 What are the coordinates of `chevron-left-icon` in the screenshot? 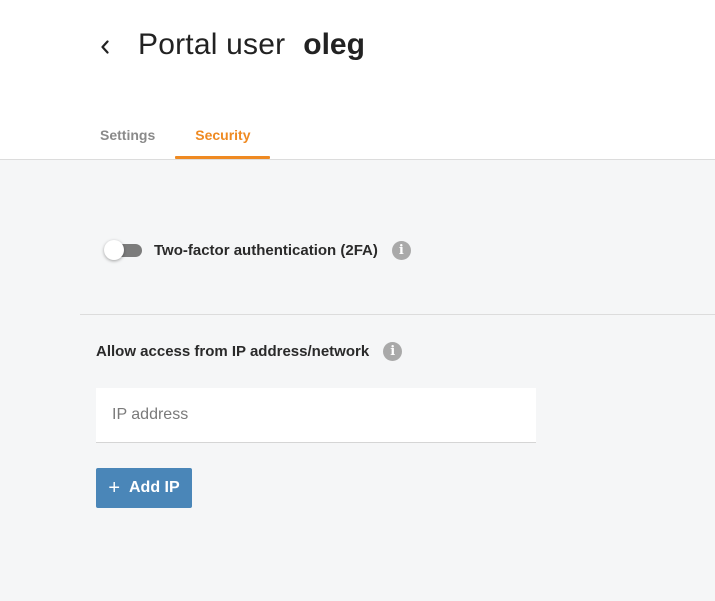 It's located at (105, 47).